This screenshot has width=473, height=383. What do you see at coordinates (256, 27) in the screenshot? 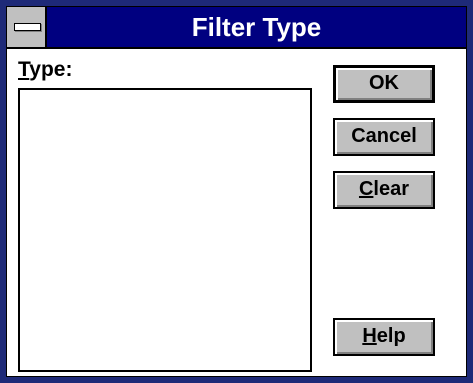
I see `dialog-title: Filter Type` at bounding box center [256, 27].